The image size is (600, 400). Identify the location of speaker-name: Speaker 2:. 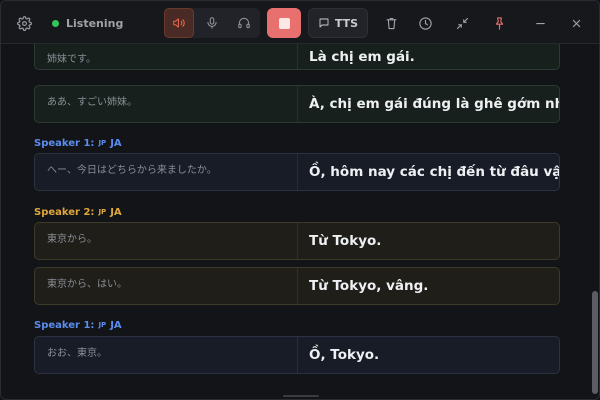
(64, 212).